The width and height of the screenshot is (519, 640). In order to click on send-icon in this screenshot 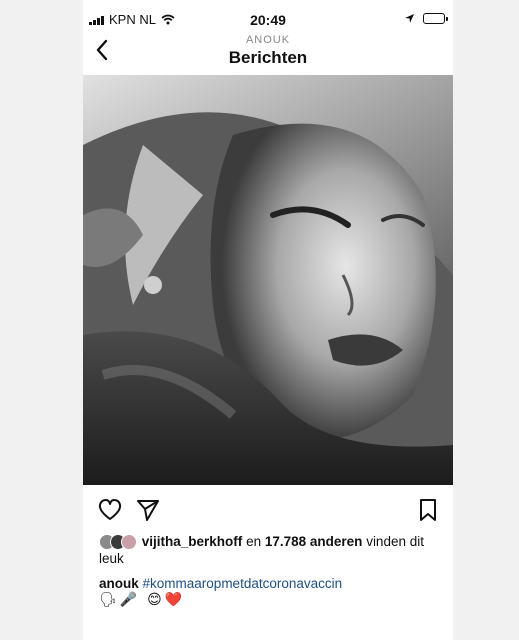, I will do `click(148, 510)`.